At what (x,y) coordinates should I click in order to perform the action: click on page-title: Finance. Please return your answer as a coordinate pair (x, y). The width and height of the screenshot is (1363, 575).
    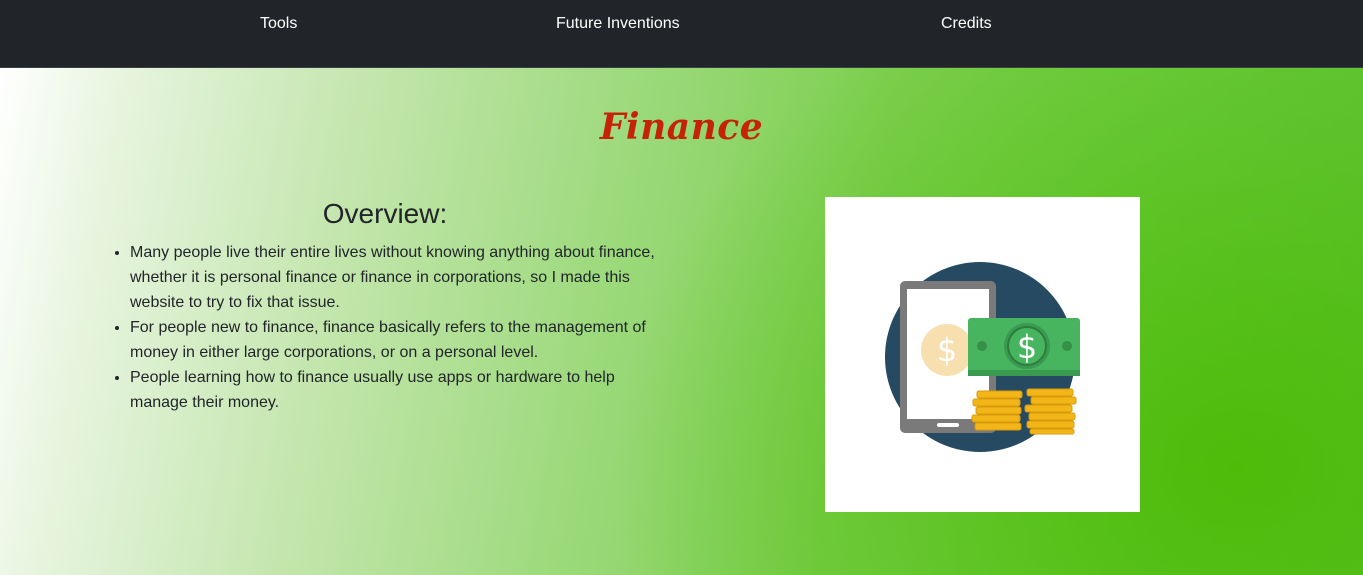
    Looking at the image, I should click on (681, 127).